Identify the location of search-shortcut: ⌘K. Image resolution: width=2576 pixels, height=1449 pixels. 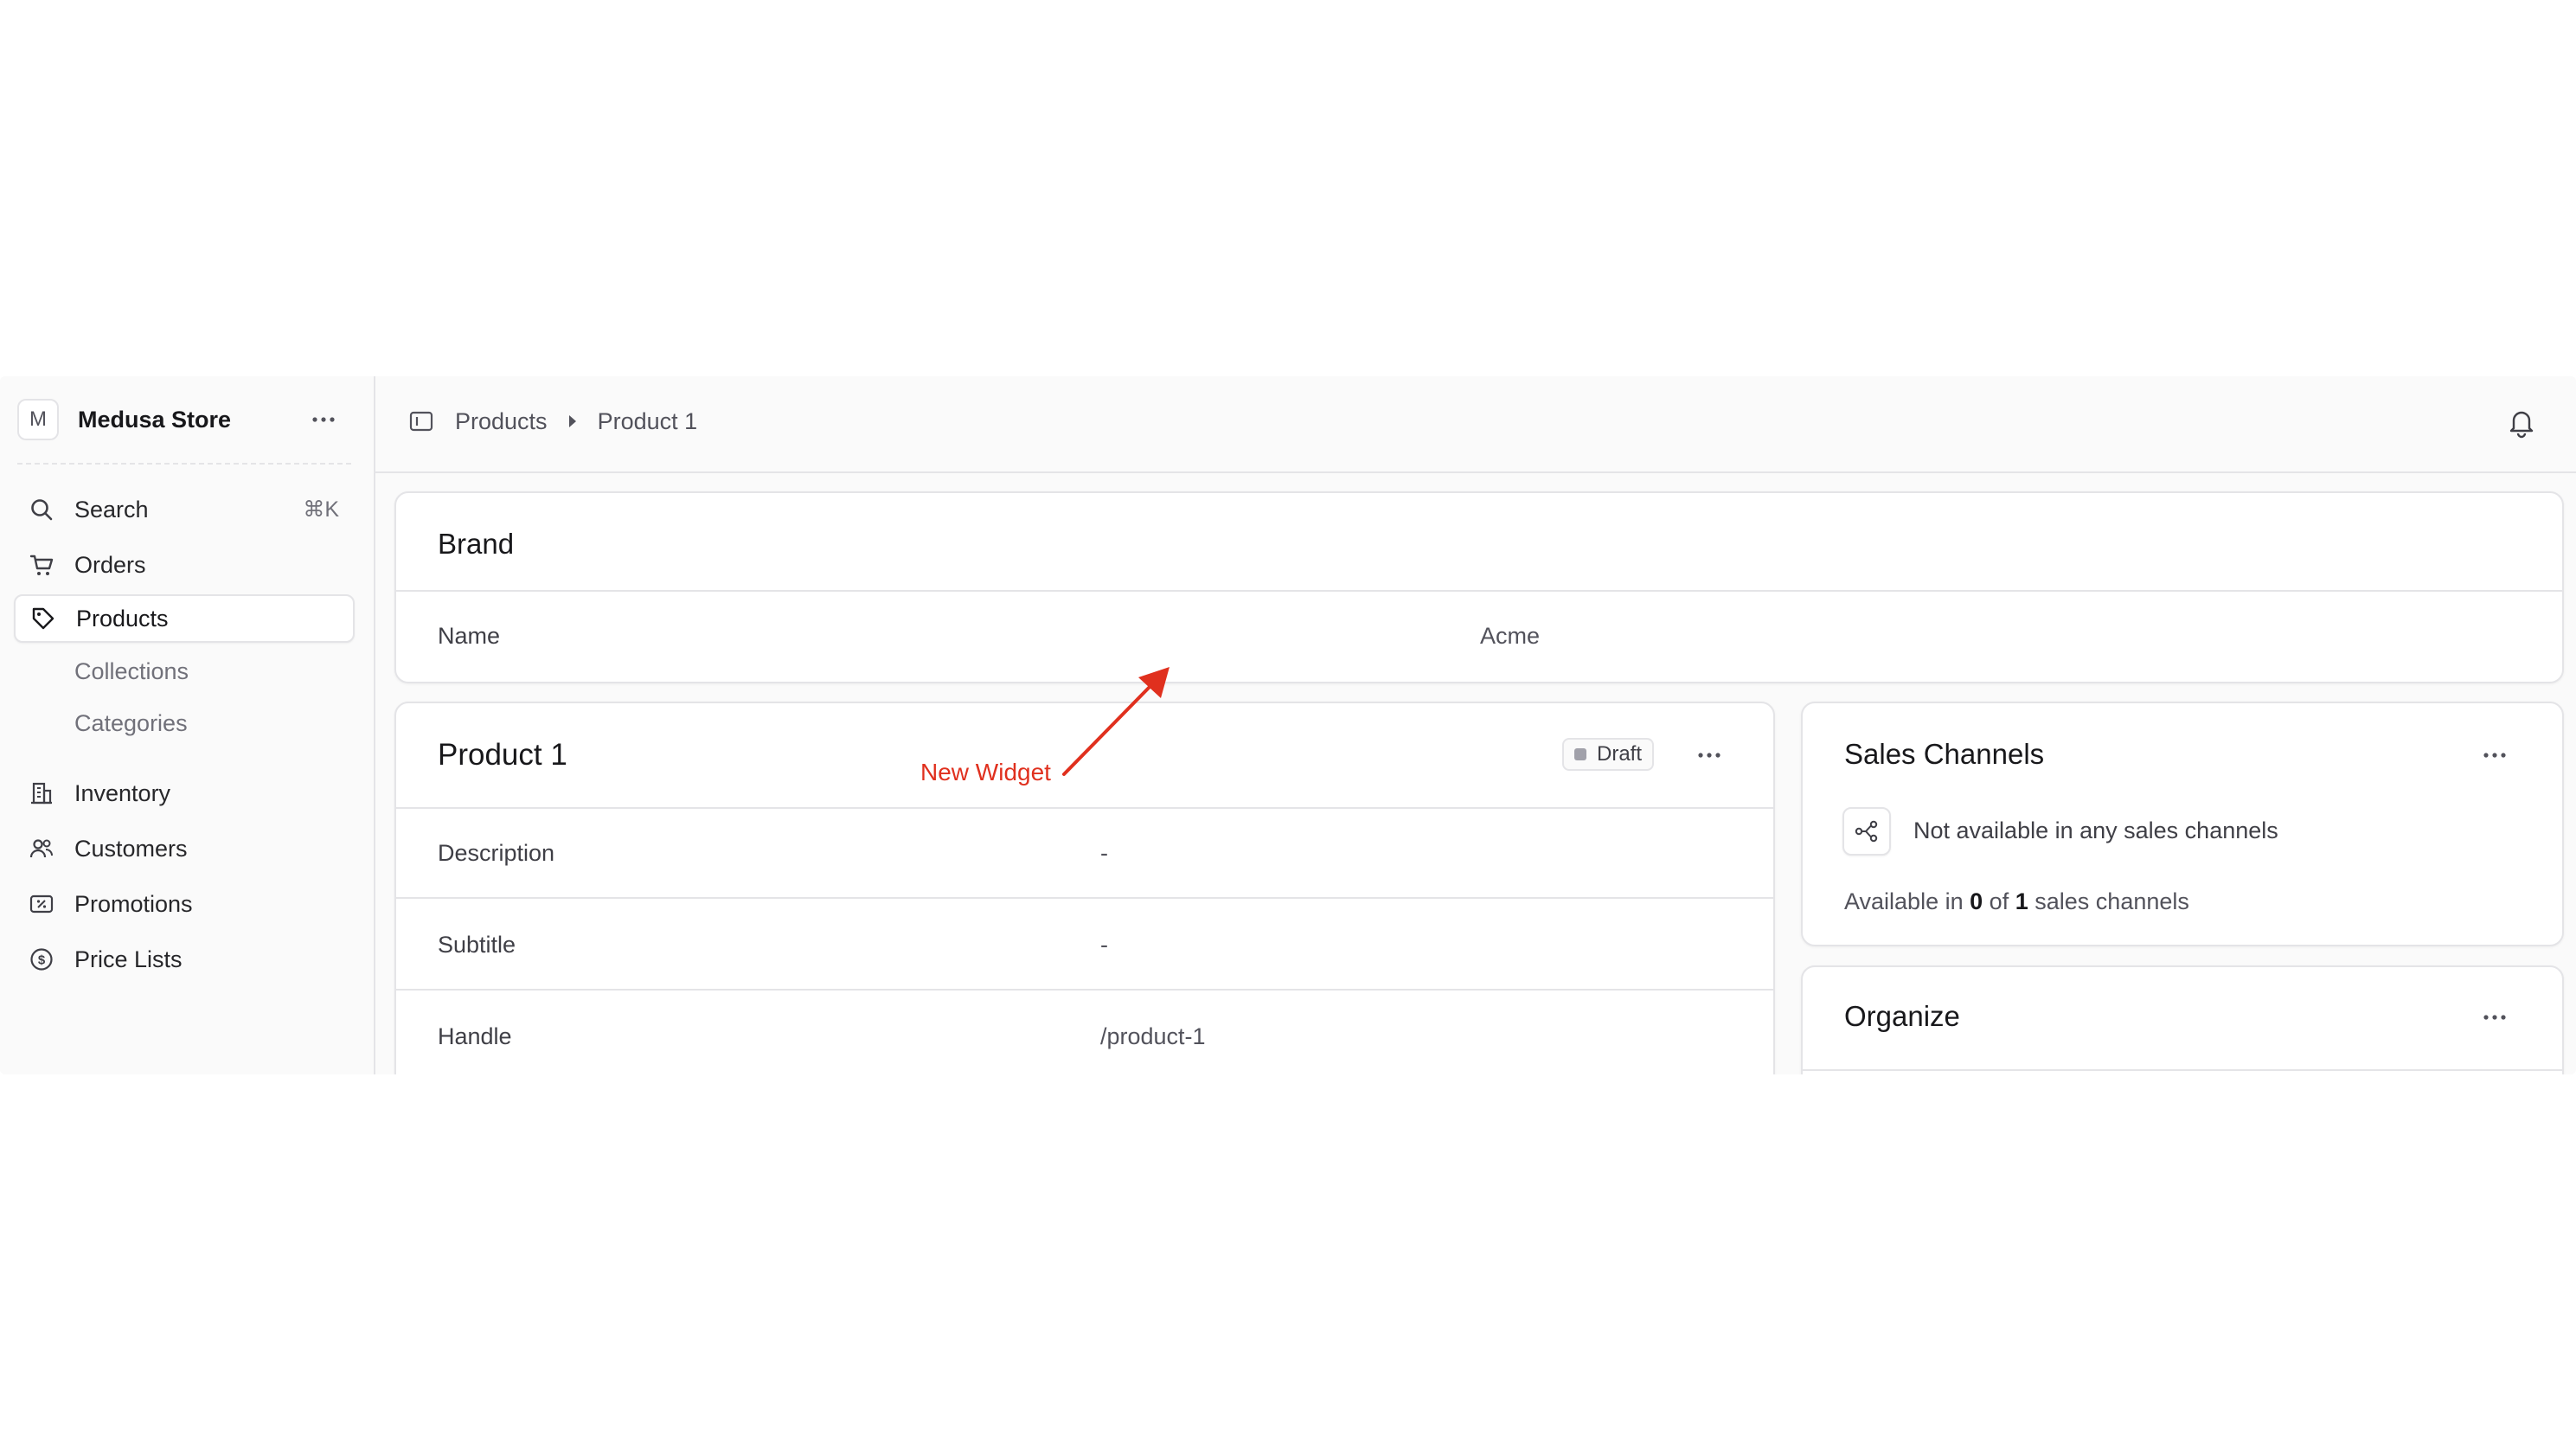
(321, 509).